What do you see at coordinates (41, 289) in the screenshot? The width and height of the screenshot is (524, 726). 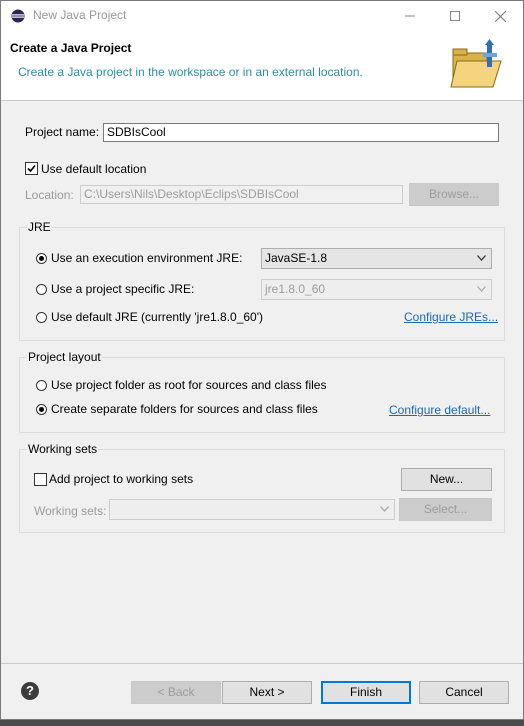 I see `jre-specific-radio` at bounding box center [41, 289].